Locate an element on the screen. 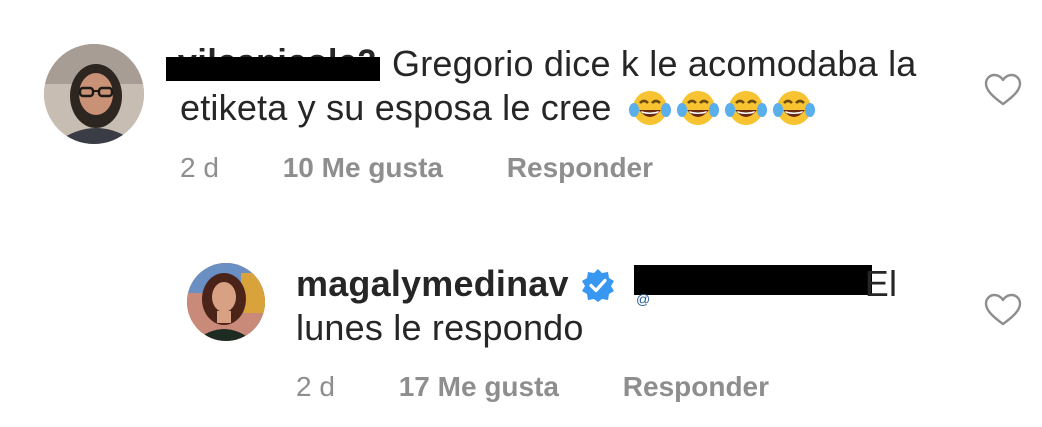  verified-badge-icon is located at coordinates (597, 285).